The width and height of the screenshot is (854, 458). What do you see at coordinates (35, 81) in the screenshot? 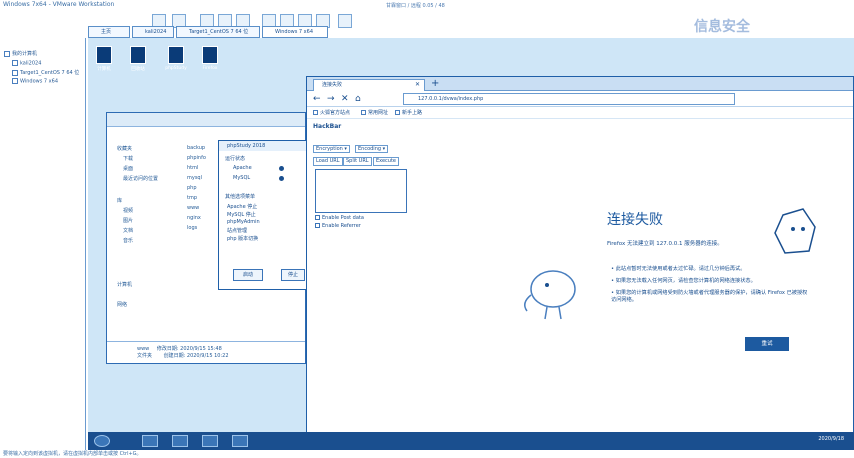
I see `library-item: Windows 7 x64` at bounding box center [35, 81].